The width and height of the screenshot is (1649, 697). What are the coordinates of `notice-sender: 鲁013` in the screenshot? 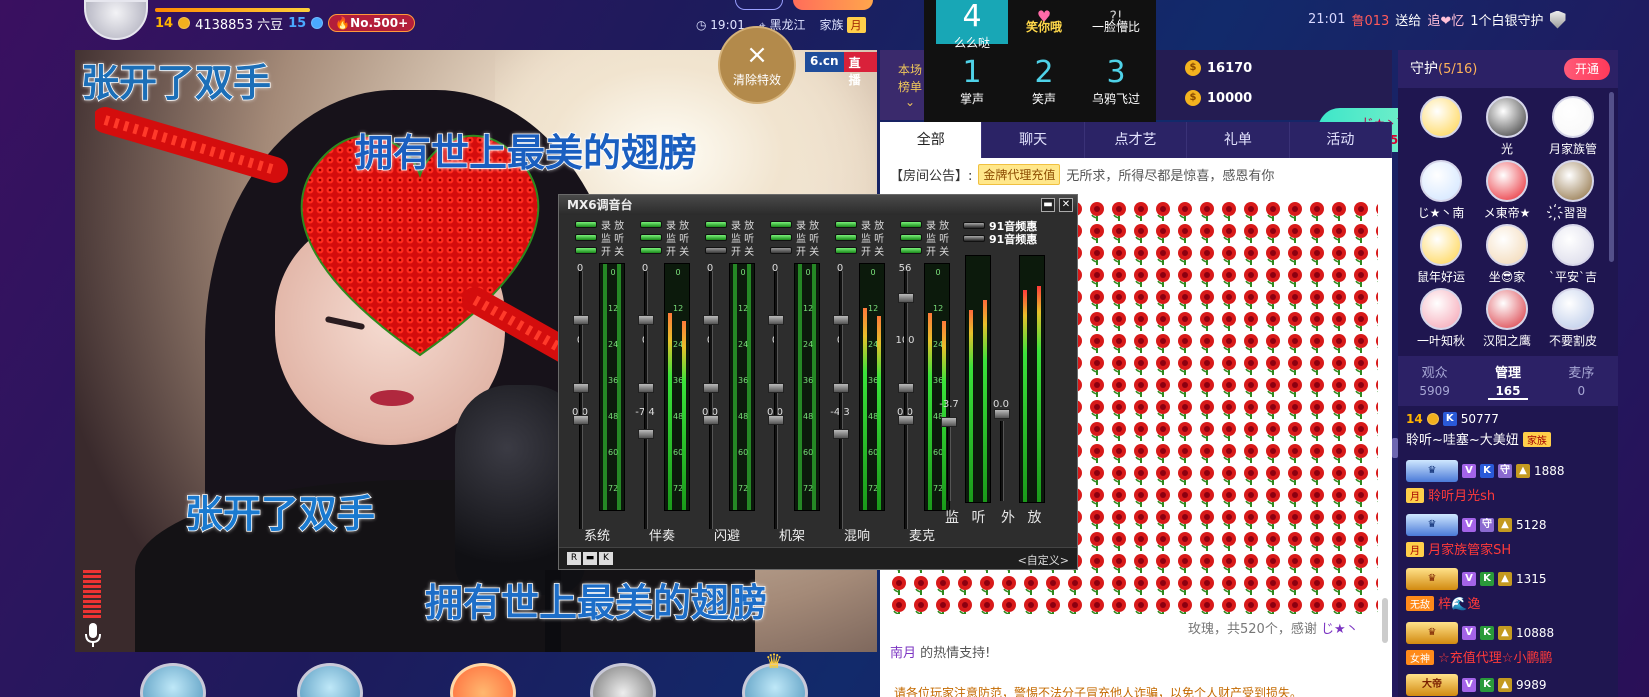 It's located at (1370, 19).